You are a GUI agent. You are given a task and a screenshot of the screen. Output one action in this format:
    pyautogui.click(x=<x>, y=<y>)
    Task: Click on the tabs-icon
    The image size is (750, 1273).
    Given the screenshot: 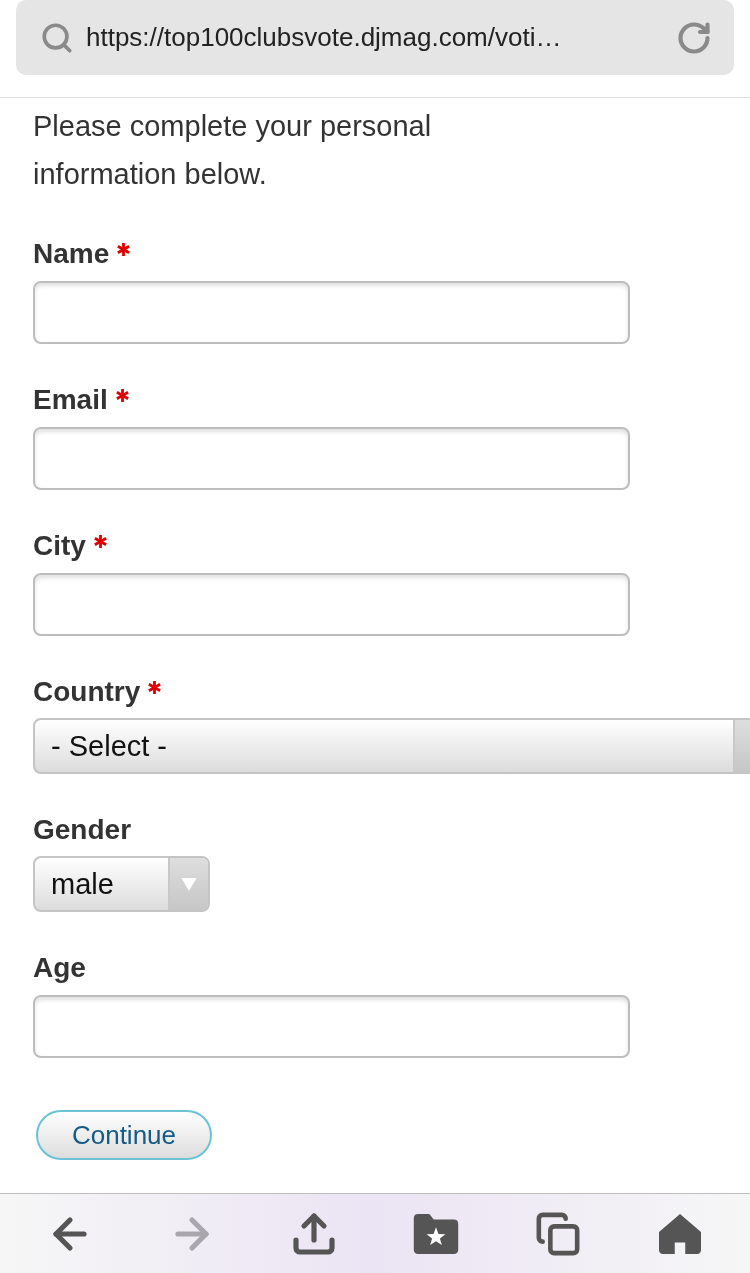 What is the action you would take?
    pyautogui.click(x=558, y=1233)
    